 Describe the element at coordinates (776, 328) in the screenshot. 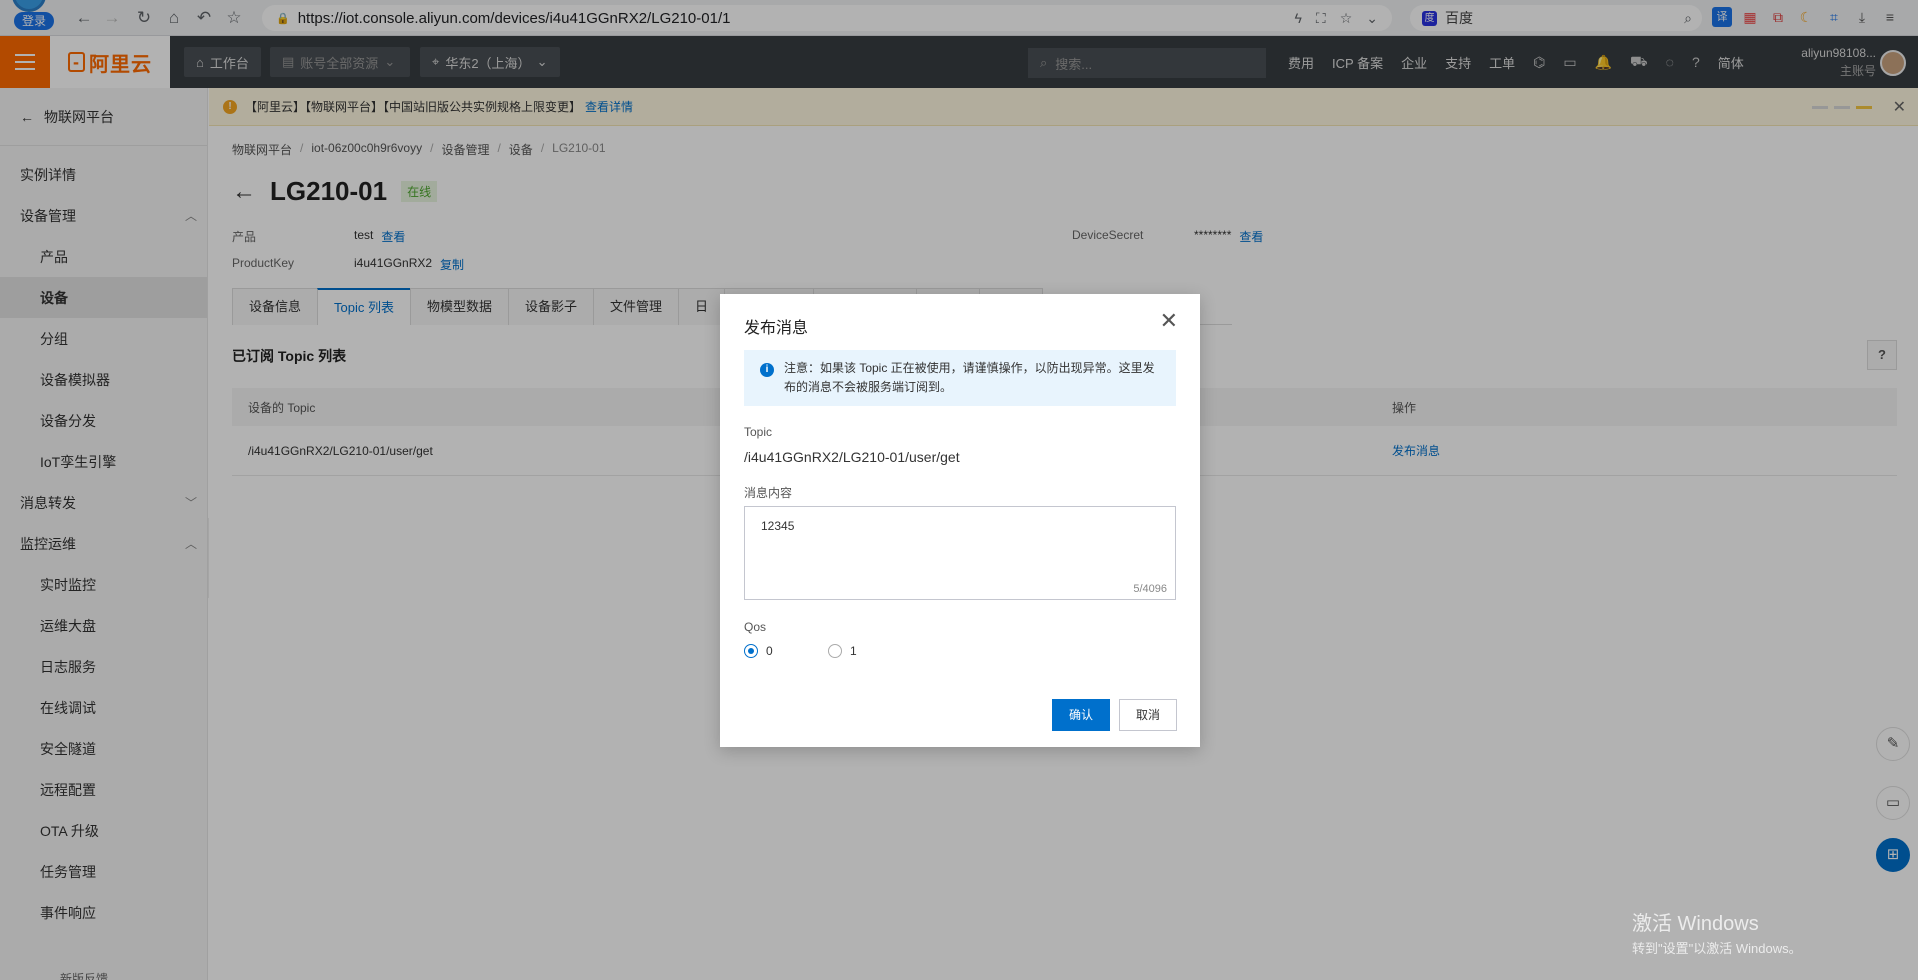

I see `dialog-title: 发布消息` at that location.